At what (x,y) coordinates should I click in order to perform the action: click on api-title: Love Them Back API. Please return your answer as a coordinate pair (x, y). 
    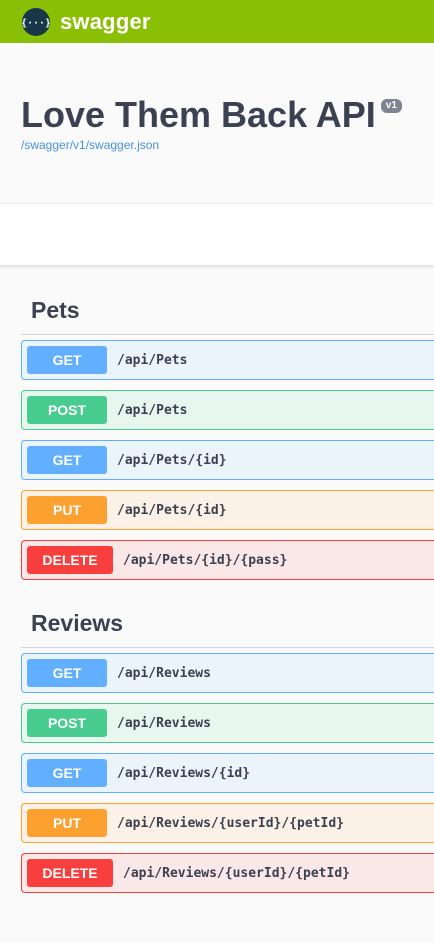
    Looking at the image, I should click on (198, 114).